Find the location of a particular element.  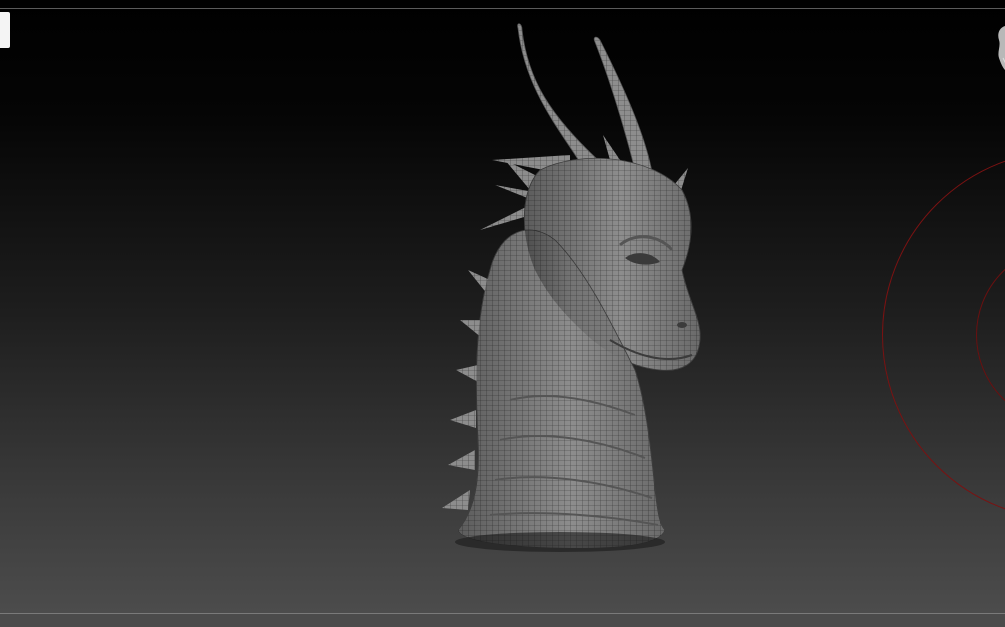

bottom-shelf is located at coordinates (502, 620).